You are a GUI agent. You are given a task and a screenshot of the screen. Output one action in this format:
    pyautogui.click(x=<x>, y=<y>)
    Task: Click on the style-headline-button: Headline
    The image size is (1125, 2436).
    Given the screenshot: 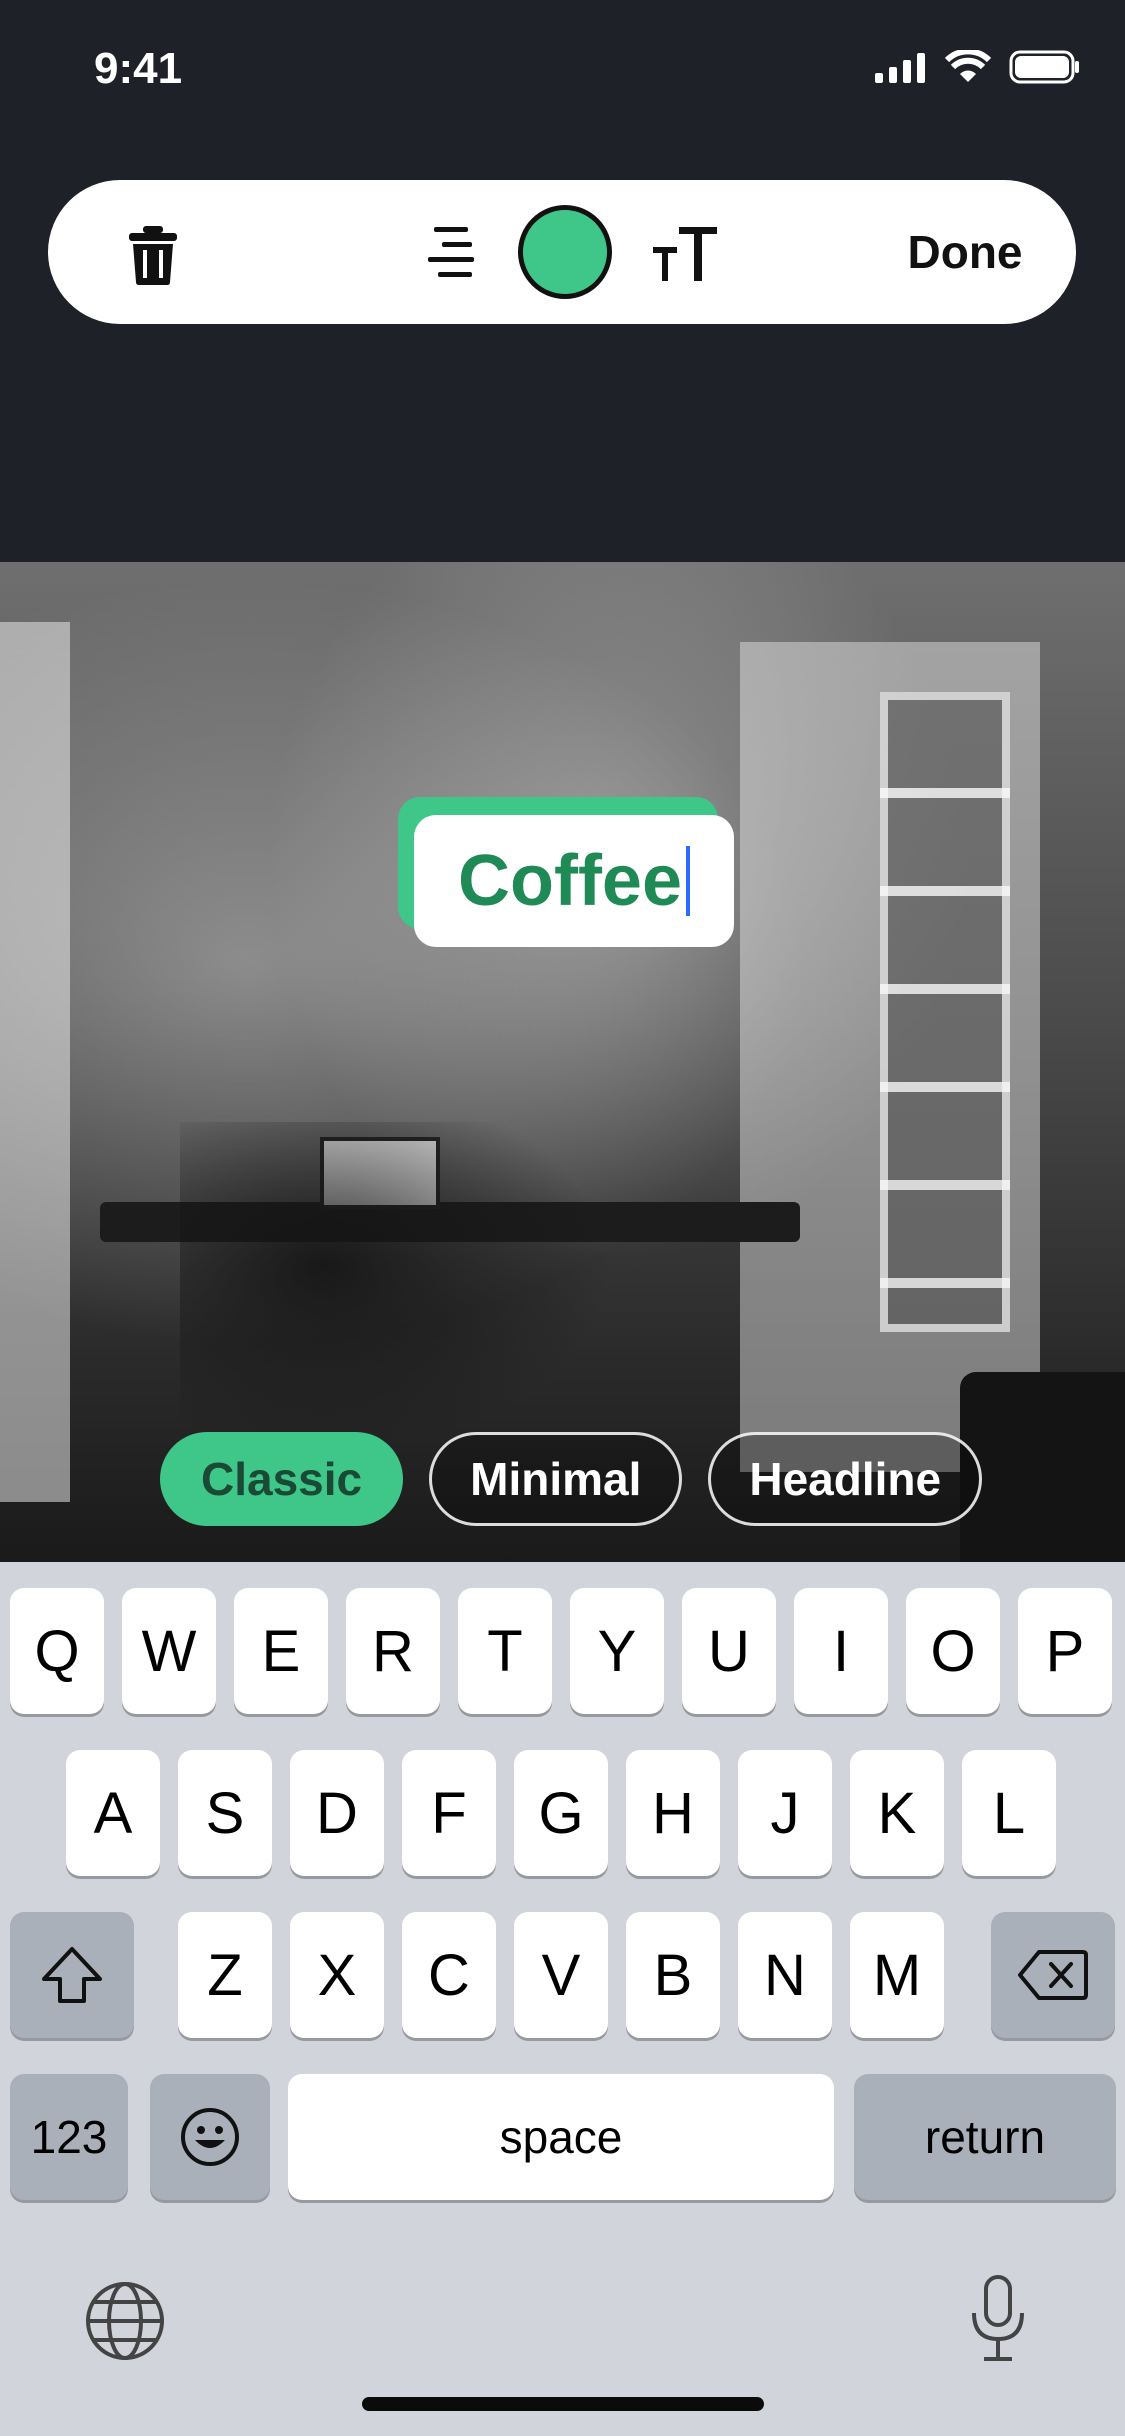 What is the action you would take?
    pyautogui.click(x=845, y=1479)
    